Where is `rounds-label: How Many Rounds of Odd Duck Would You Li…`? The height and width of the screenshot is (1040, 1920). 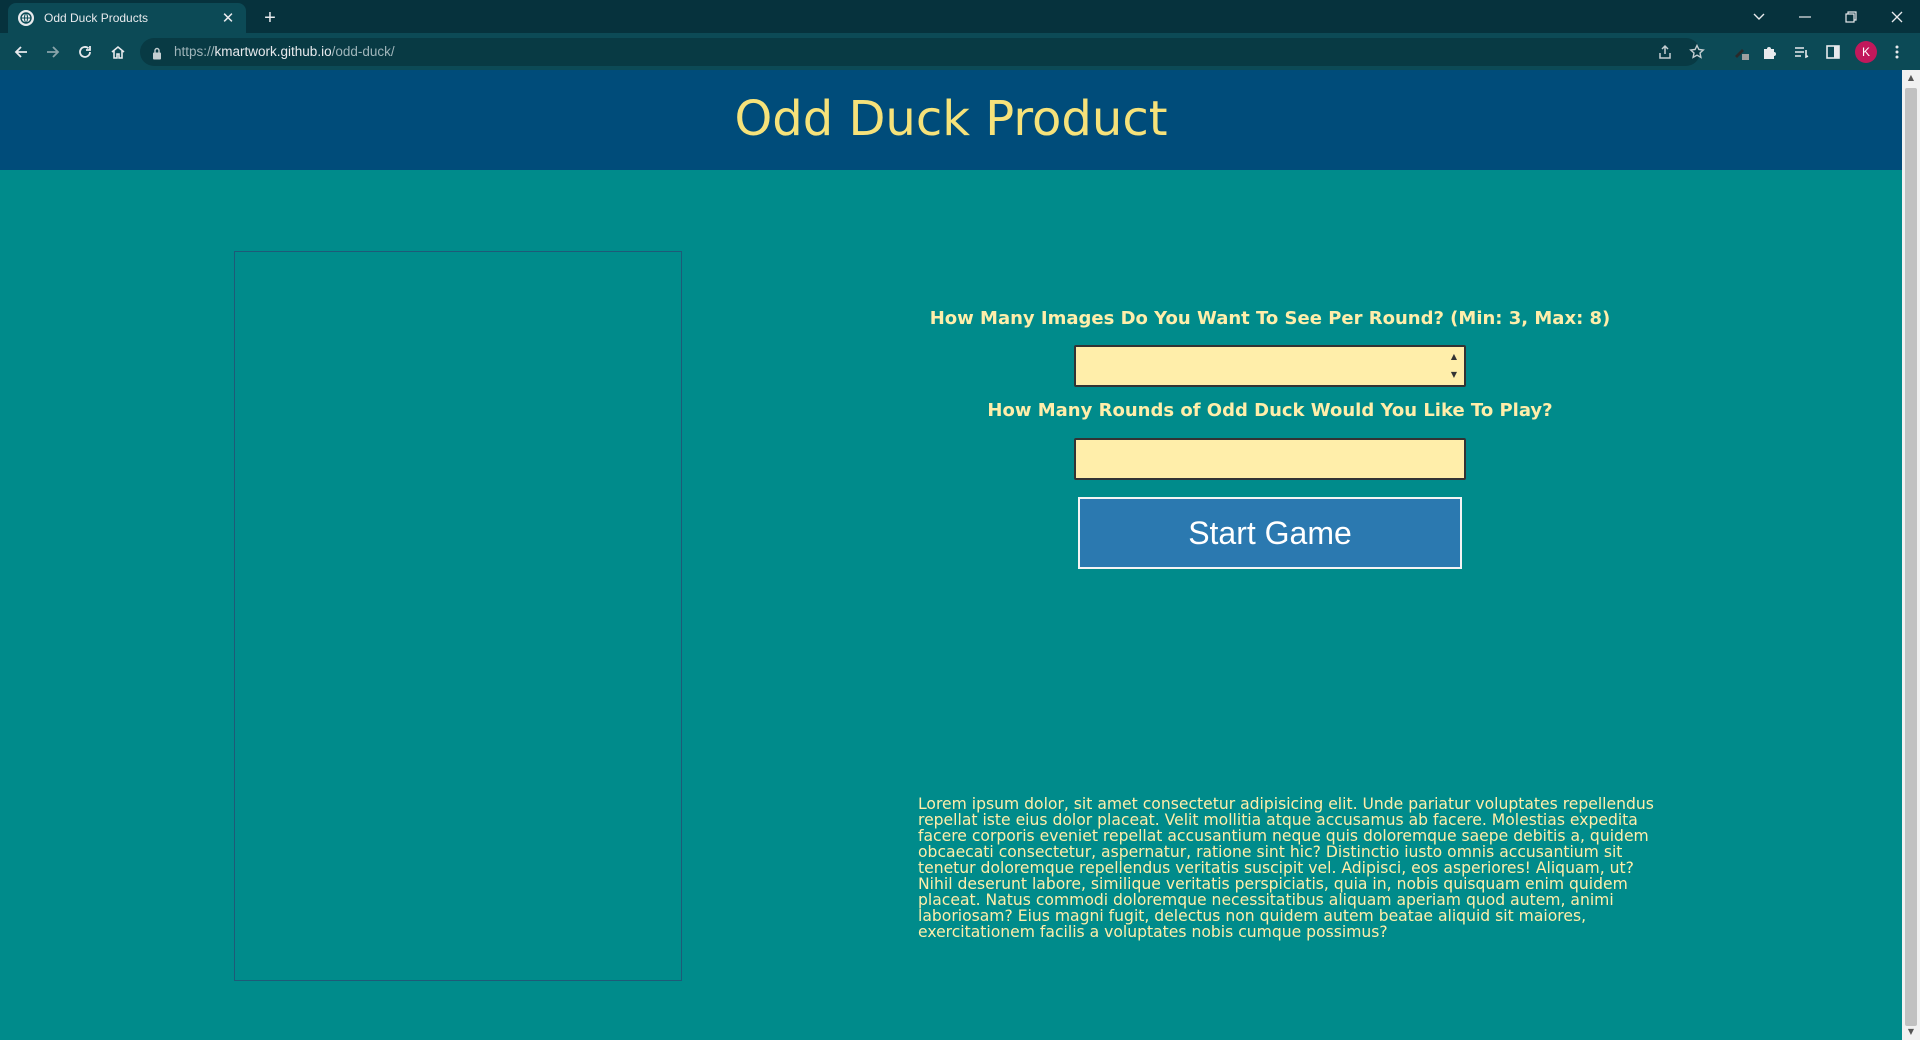 rounds-label: How Many Rounds of Odd Duck Would You Li… is located at coordinates (1270, 410).